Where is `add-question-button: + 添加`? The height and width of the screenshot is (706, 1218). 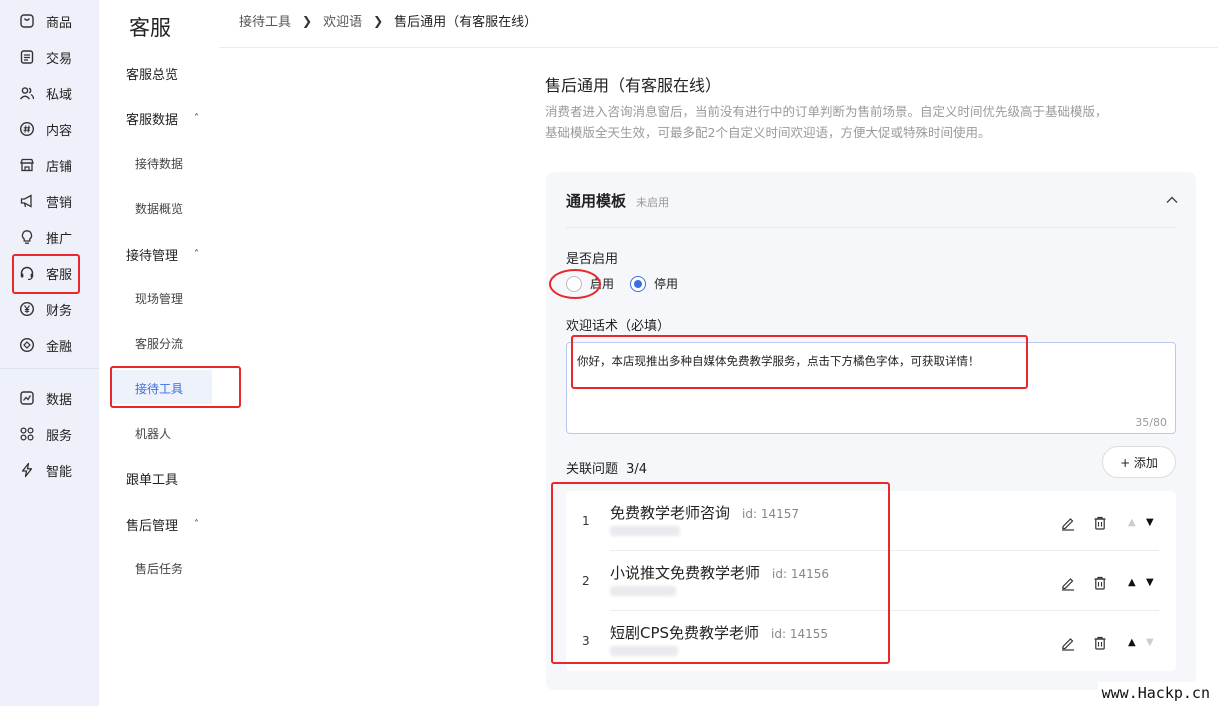
add-question-button: + 添加 is located at coordinates (1139, 462).